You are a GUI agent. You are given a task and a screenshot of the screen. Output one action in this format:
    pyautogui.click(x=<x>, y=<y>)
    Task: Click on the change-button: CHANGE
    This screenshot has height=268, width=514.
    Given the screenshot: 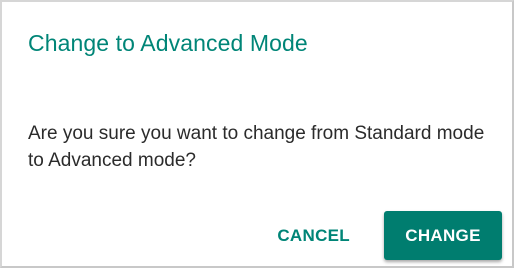 What is the action you would take?
    pyautogui.click(x=443, y=235)
    